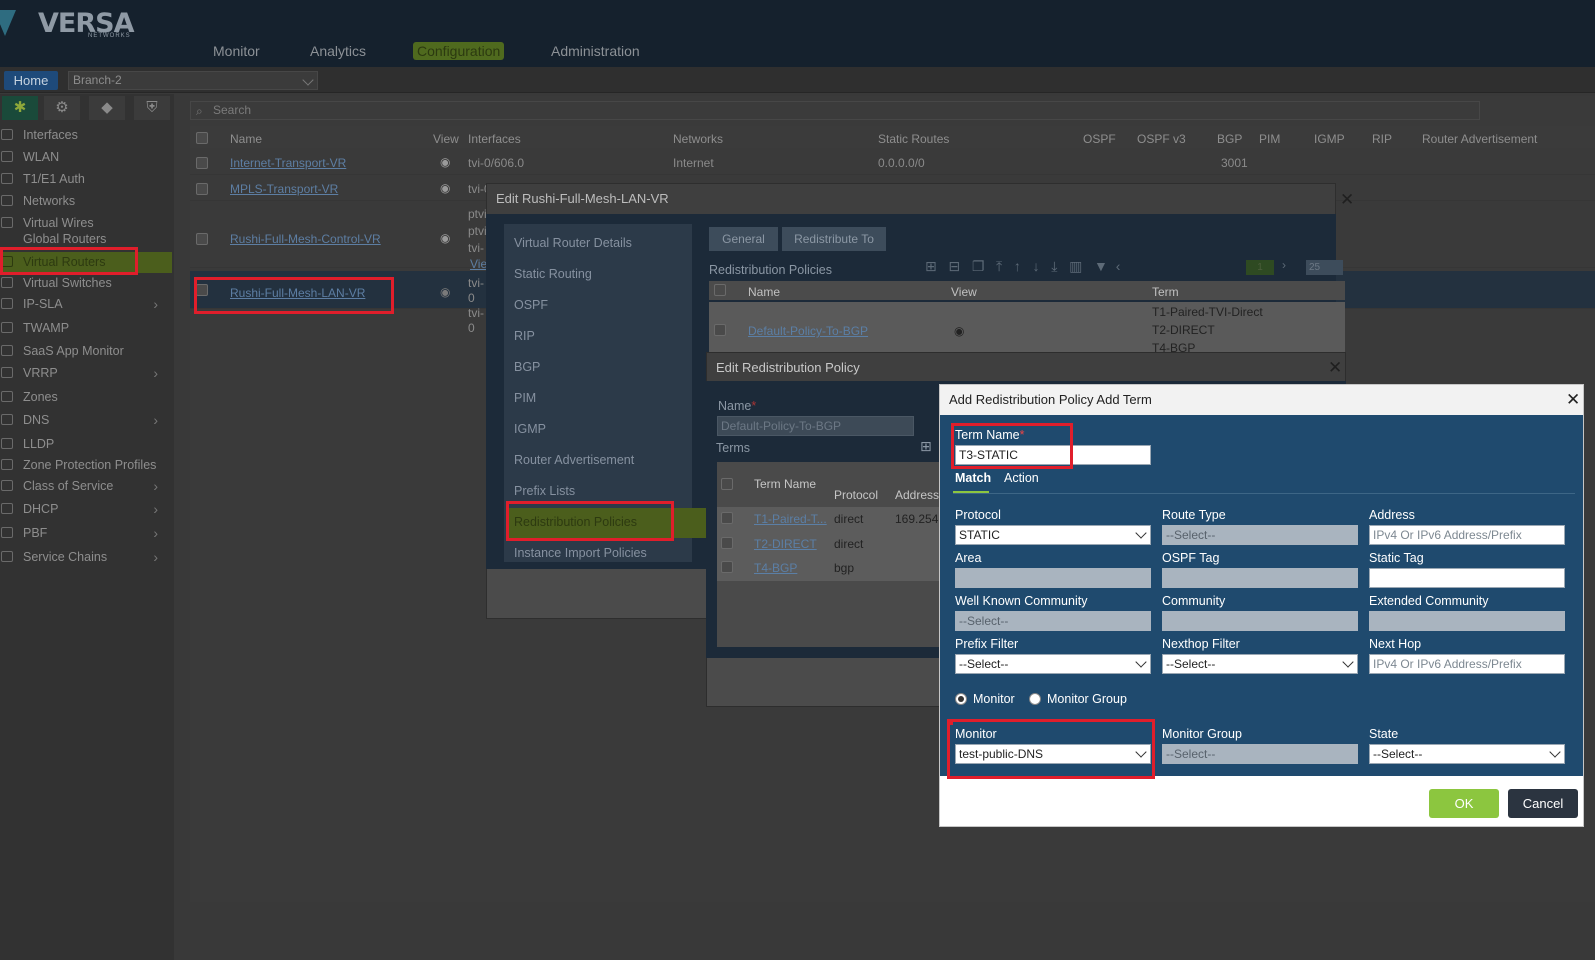  What do you see at coordinates (1161, 139) in the screenshot?
I see `grid-header-ospfv3: OSPF v3` at bounding box center [1161, 139].